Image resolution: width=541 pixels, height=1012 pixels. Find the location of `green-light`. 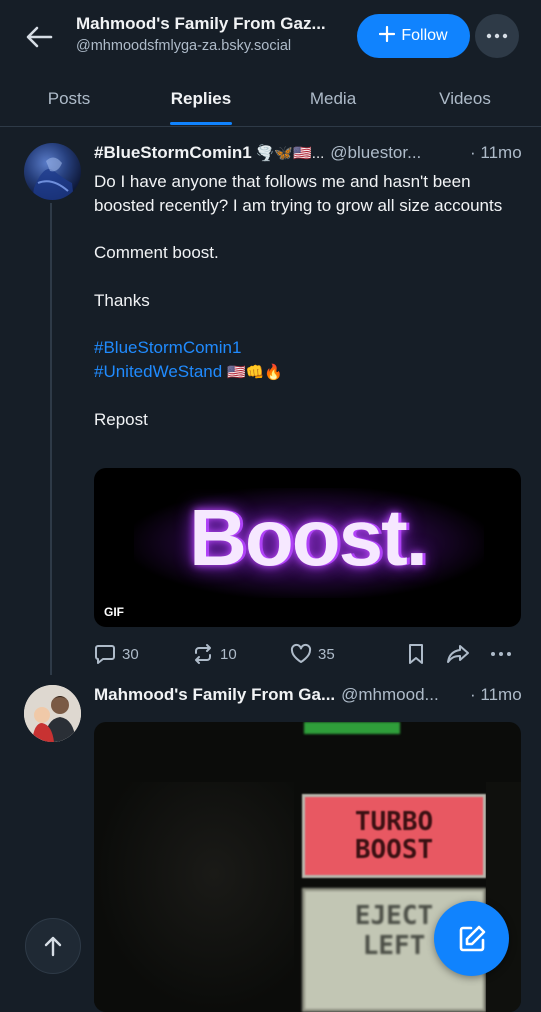

green-light is located at coordinates (352, 728).